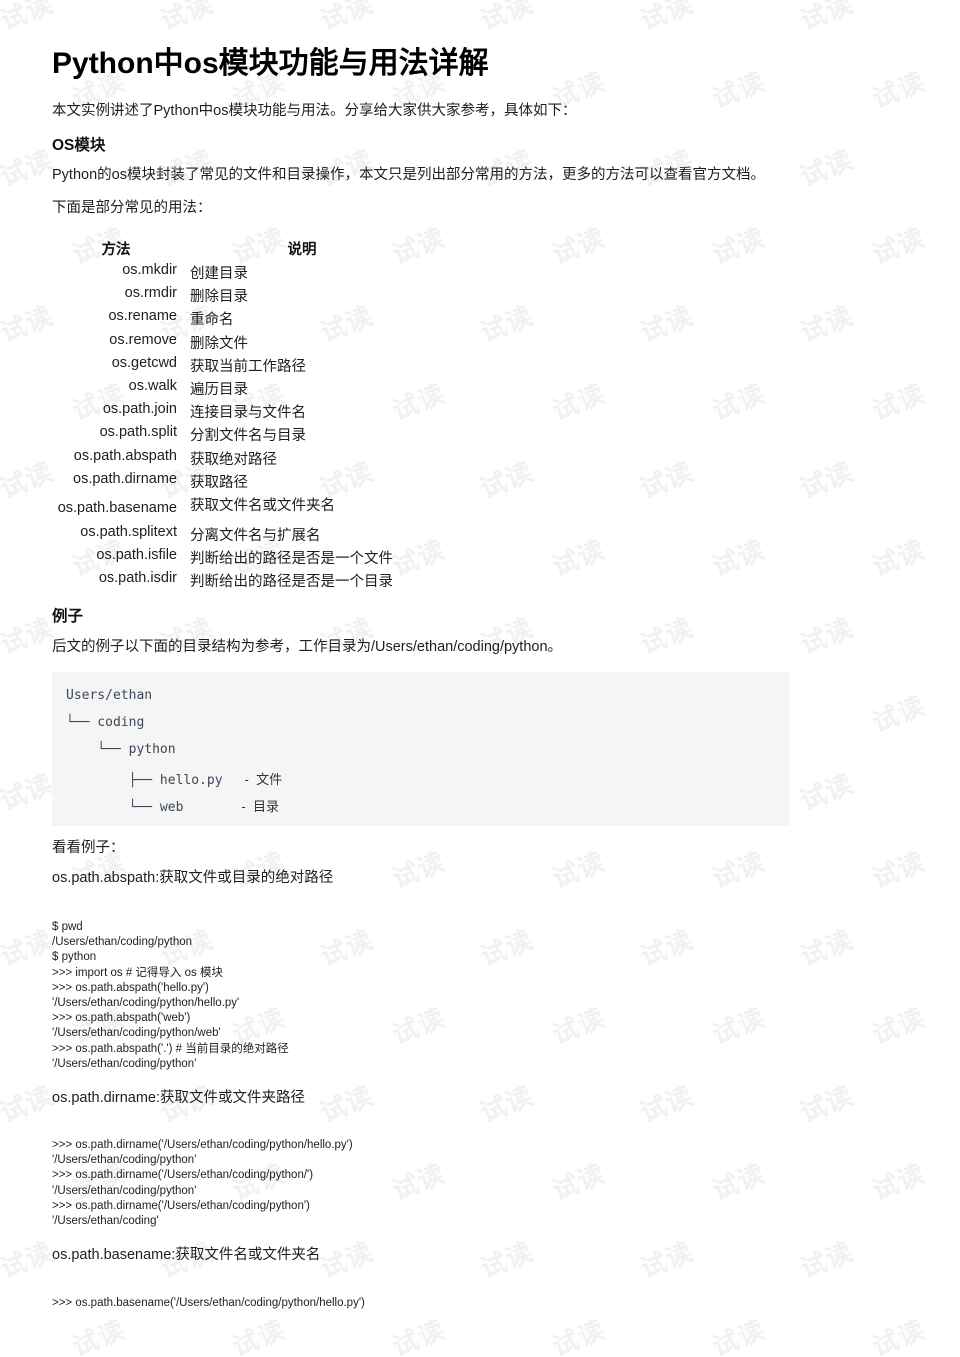 The width and height of the screenshot is (960, 1357). What do you see at coordinates (149, 270) in the screenshot?
I see `table-cell-method: os.mkdir` at bounding box center [149, 270].